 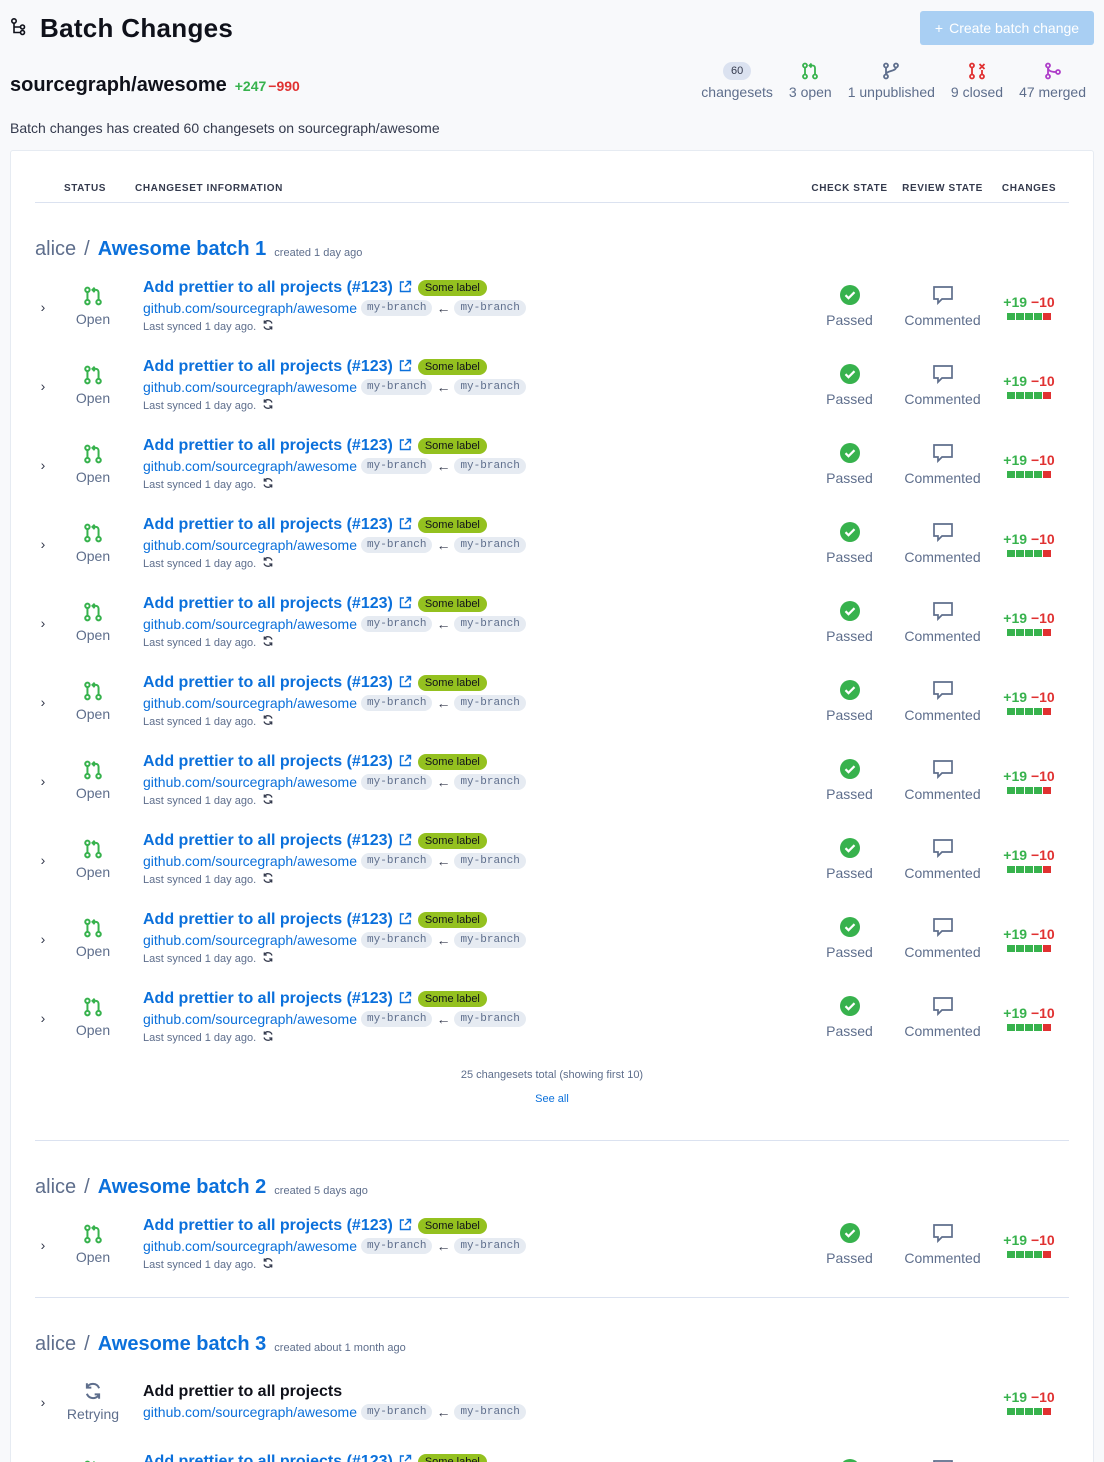 What do you see at coordinates (552, 1099) in the screenshot?
I see `see-all-link: See all` at bounding box center [552, 1099].